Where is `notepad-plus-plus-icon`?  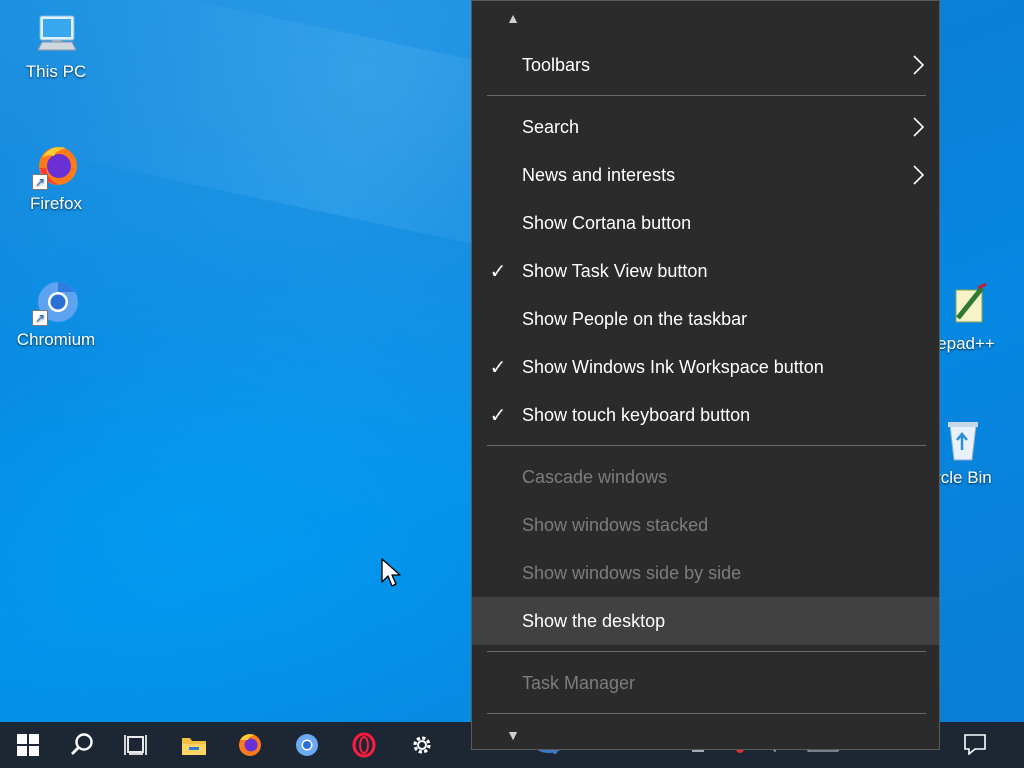 notepad-plus-plus-icon is located at coordinates (966, 306).